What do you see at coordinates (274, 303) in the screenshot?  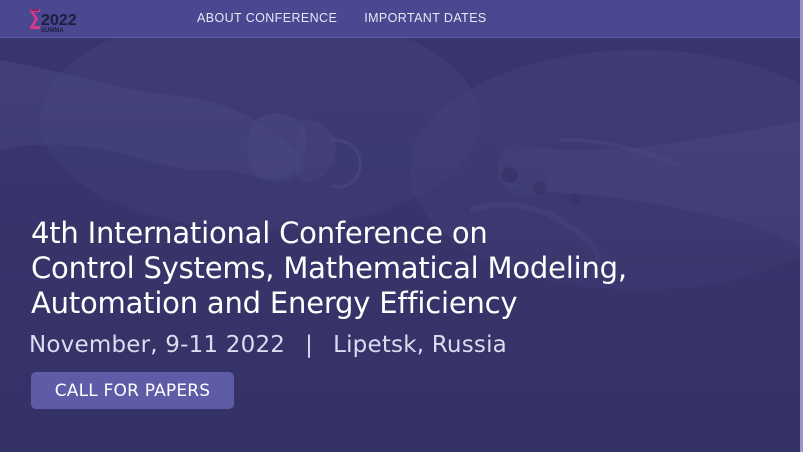 I see `conference-title-line-3: Automation and Energy Efficiency` at bounding box center [274, 303].